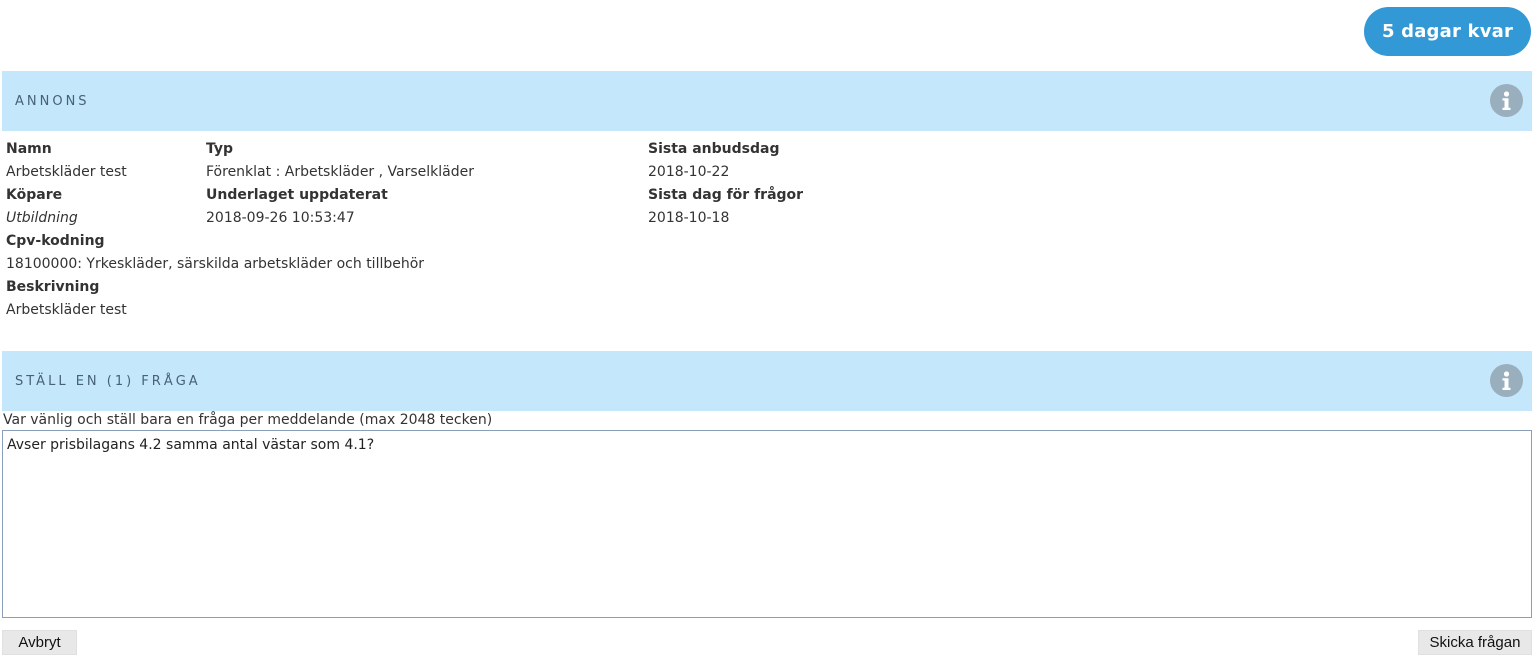 Image resolution: width=1536 pixels, height=660 pixels. Describe the element at coordinates (66, 172) in the screenshot. I see `namn-value: Arbetskläder test` at that location.